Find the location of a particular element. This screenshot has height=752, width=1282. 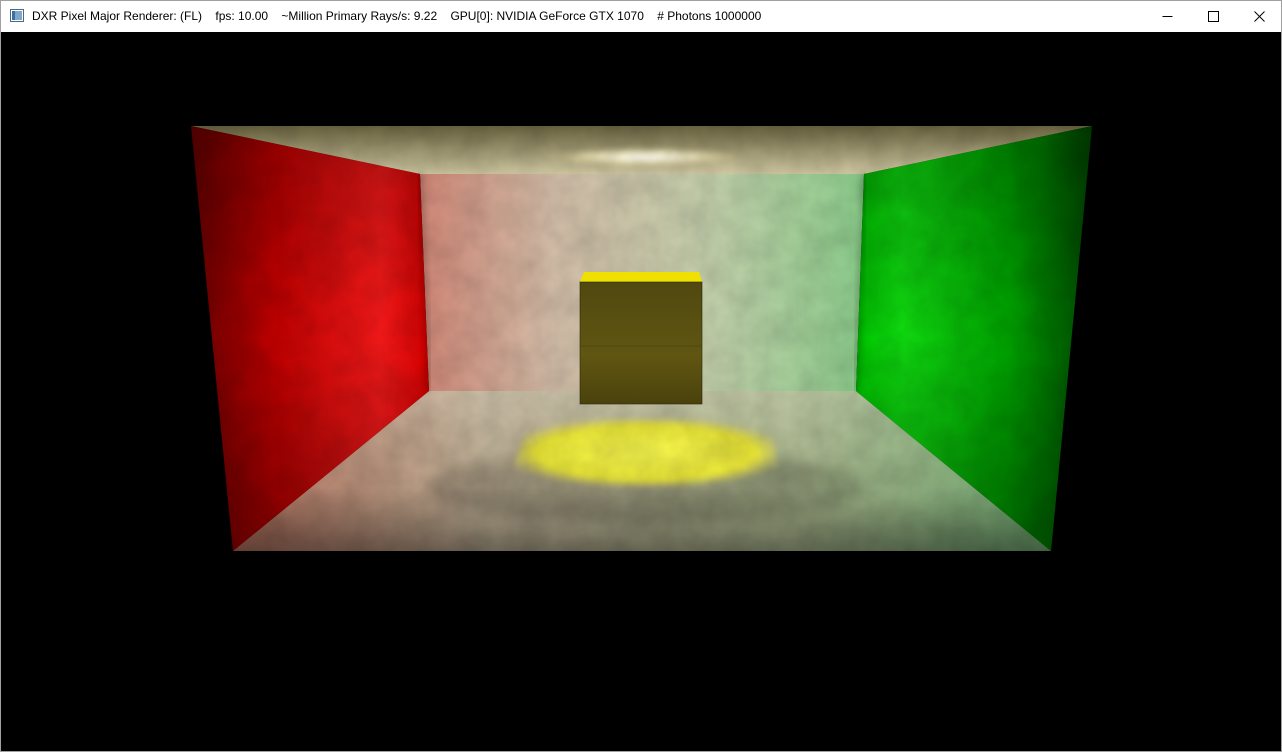

close-button is located at coordinates (1258, 16).